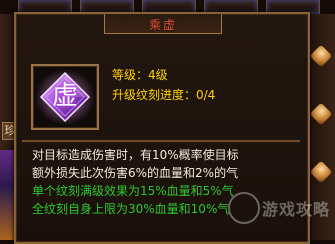 This screenshot has width=335, height=244. What do you see at coordinates (164, 95) in the screenshot?
I see `rune-upgrade-progress: 升级纹刻进度：0/4` at bounding box center [164, 95].